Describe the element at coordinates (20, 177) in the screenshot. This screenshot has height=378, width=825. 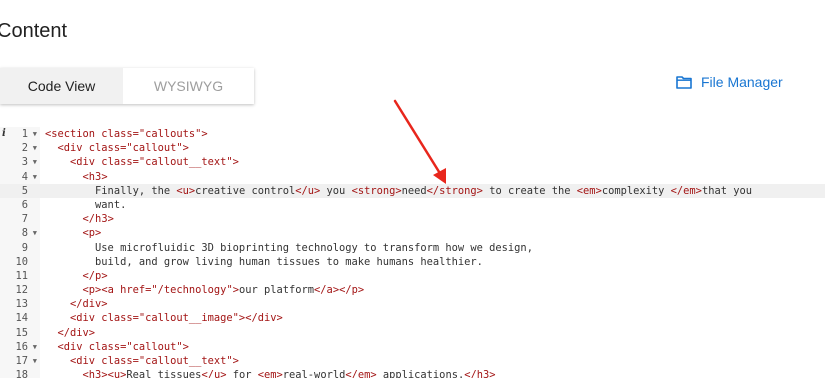
I see `line-number-cell: 4 ▼` at that location.